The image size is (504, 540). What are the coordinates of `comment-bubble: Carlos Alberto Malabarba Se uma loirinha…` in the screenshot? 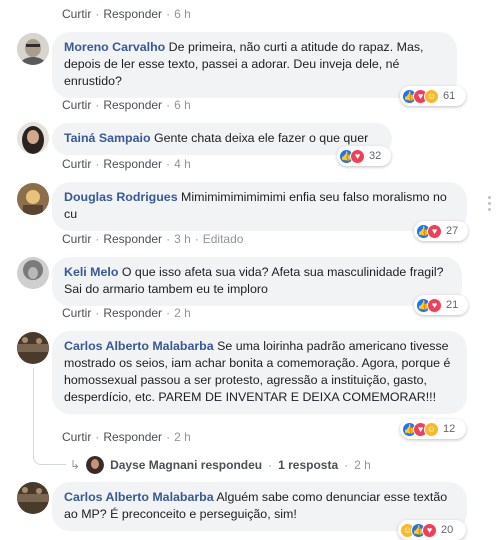 It's located at (259, 372).